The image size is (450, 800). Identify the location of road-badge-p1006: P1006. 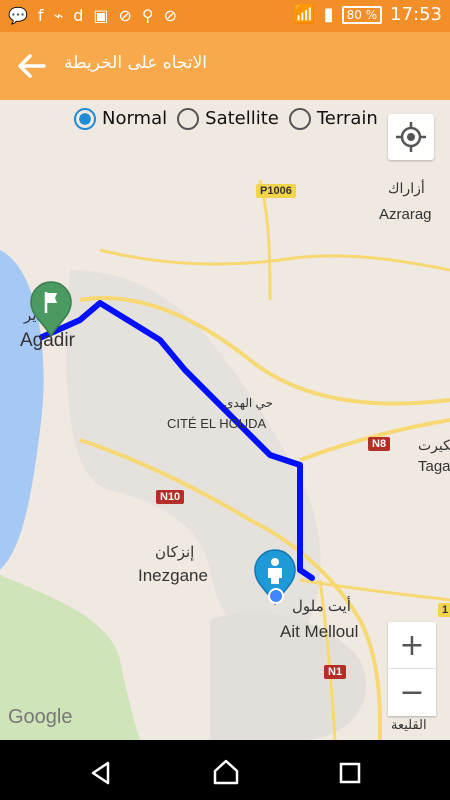
(276, 191).